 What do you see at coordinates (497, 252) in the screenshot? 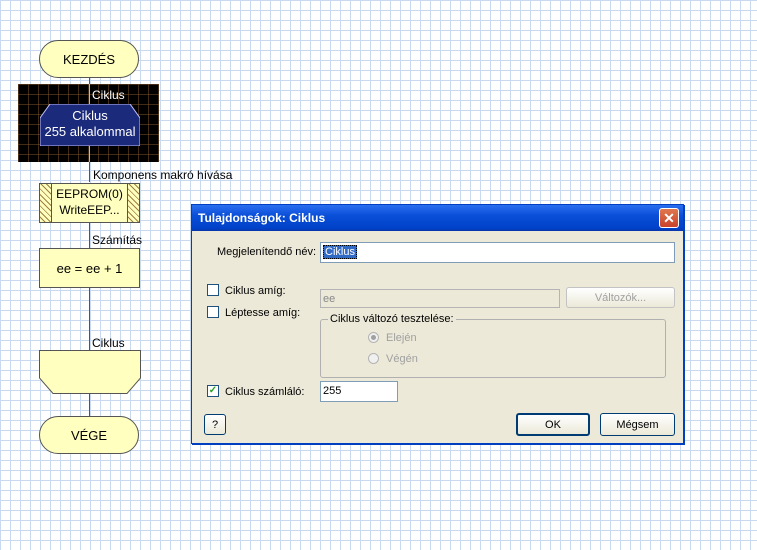
I see `display-name-field: Ciklus` at bounding box center [497, 252].